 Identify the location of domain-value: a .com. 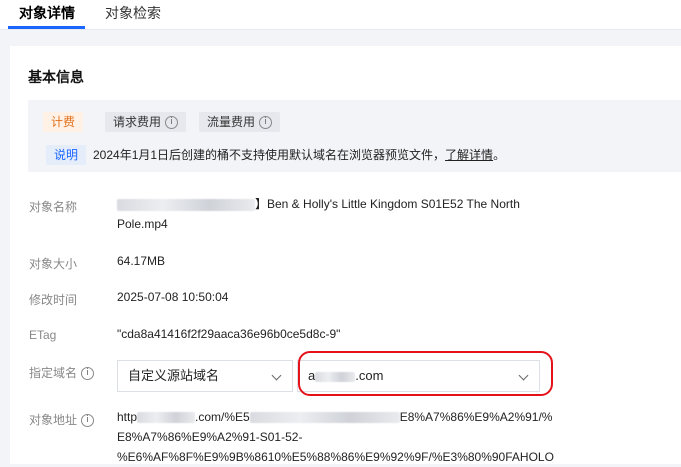
(345, 375).